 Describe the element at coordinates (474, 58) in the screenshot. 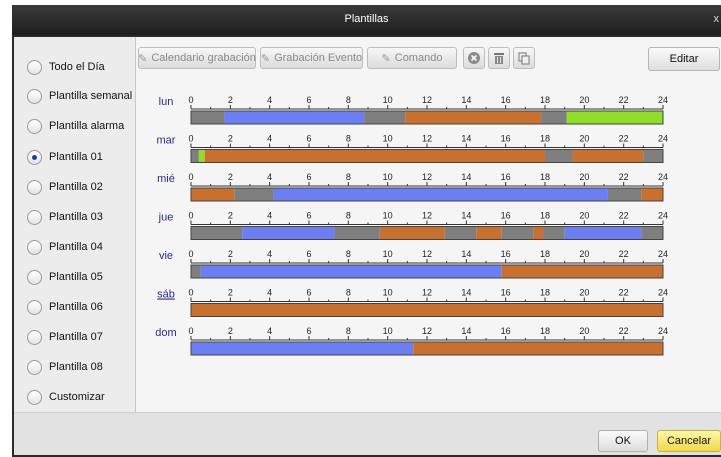

I see `clear-button` at that location.